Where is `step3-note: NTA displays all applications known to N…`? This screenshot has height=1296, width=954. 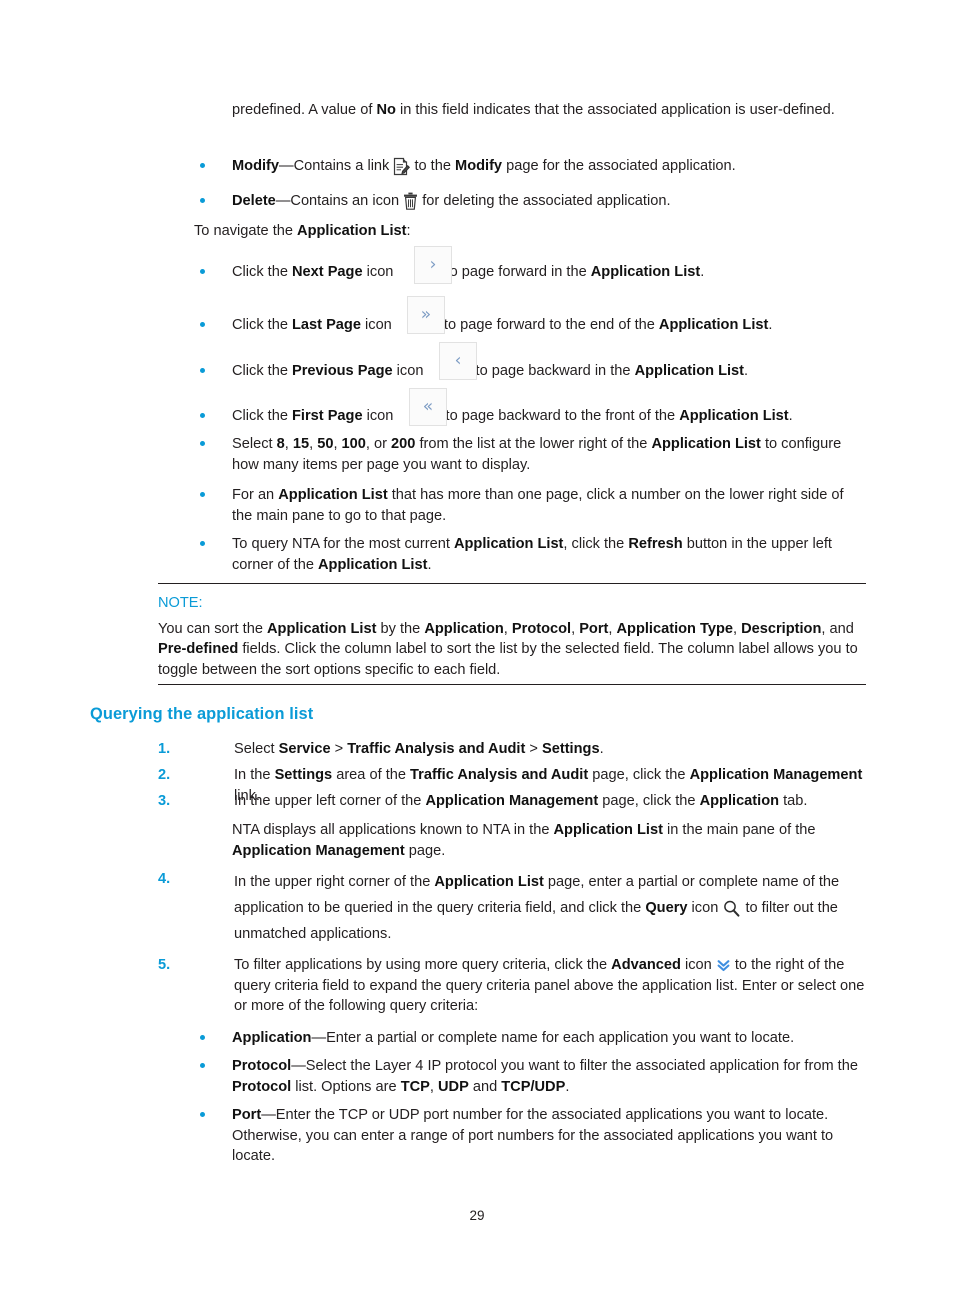
step3-note: NTA displays all applications known to N… is located at coordinates (552, 840).